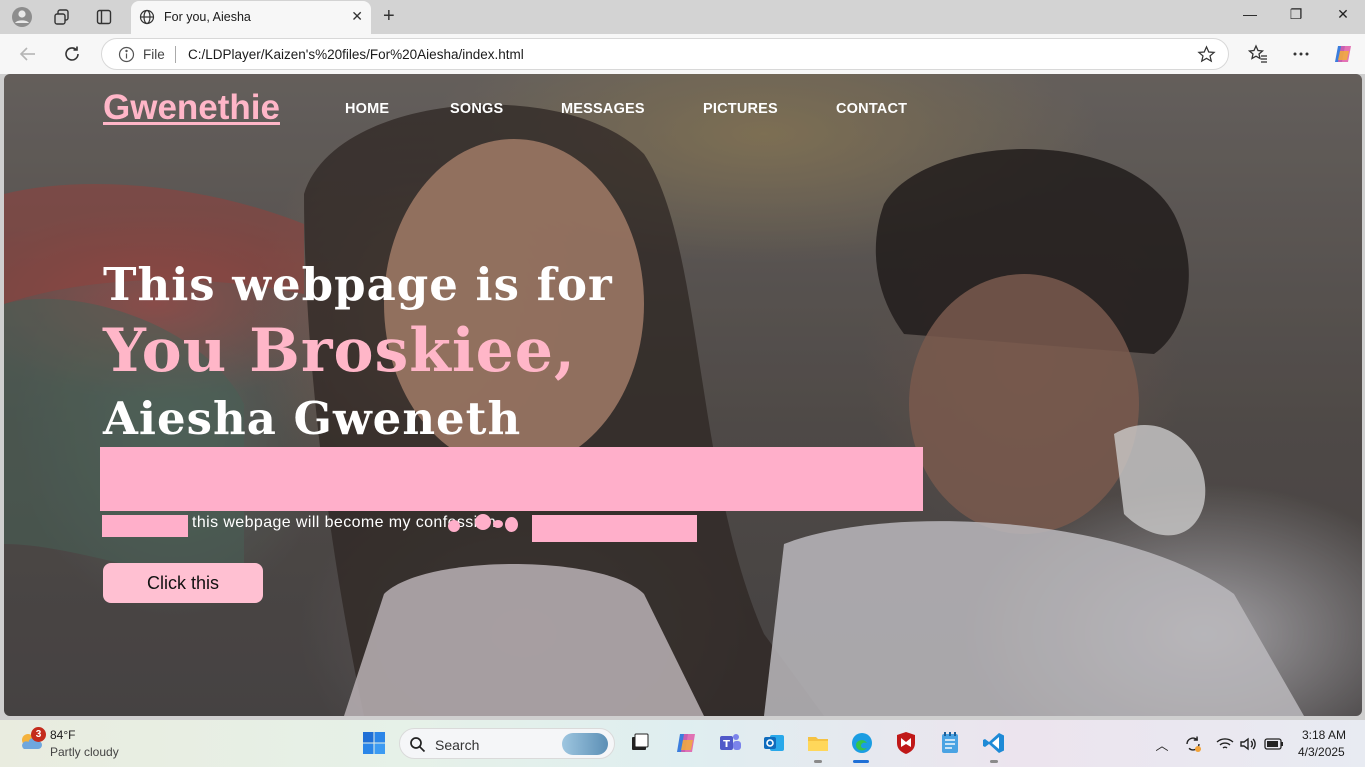 The image size is (1365, 767). What do you see at coordinates (175, 54) in the screenshot?
I see `address-separator` at bounding box center [175, 54].